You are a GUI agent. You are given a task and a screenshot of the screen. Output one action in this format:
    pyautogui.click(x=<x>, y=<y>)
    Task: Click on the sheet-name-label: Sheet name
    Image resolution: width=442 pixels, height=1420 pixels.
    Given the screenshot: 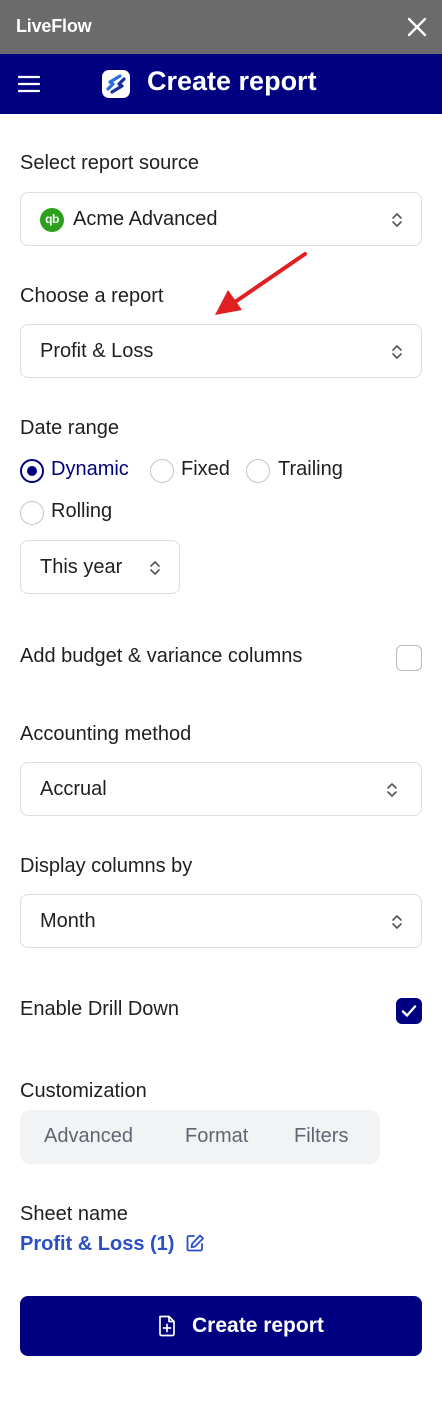 What is the action you would take?
    pyautogui.click(x=74, y=1214)
    